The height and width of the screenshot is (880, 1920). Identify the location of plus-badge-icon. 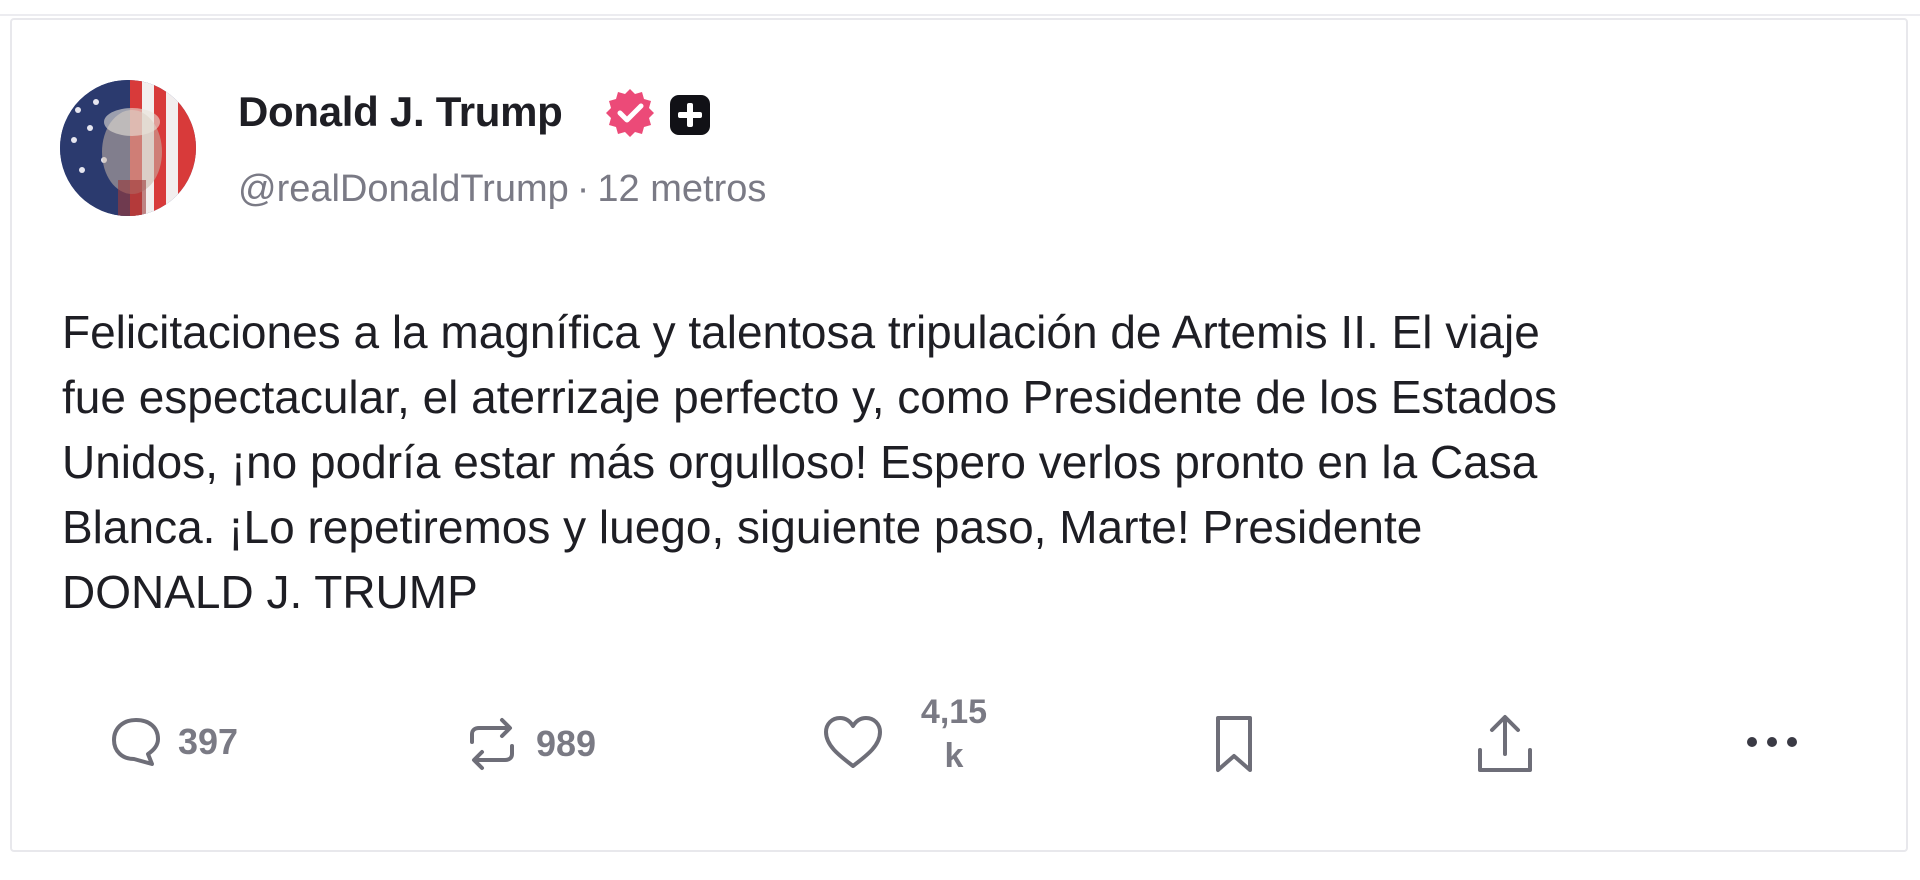
(690, 115).